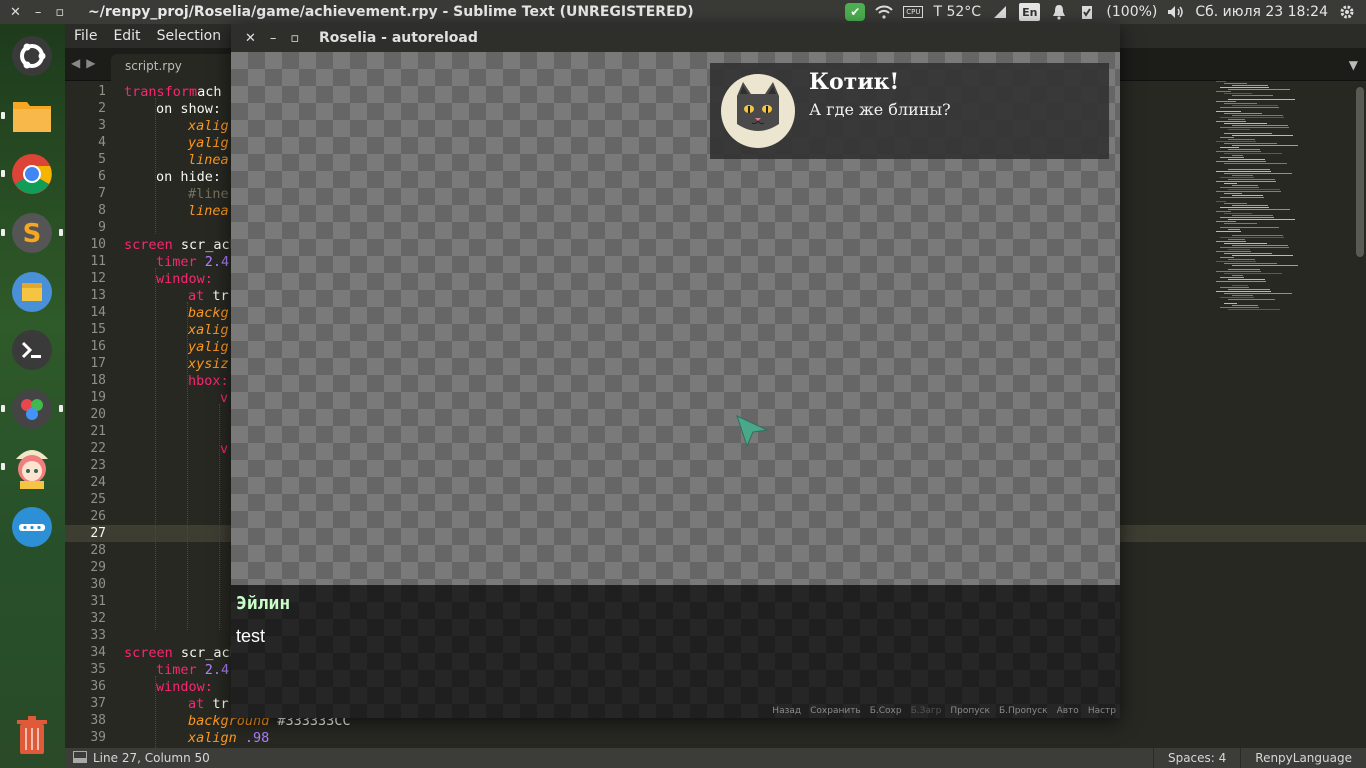  Describe the element at coordinates (1068, 711) in the screenshot. I see `quickmenu-item: Авто` at that location.